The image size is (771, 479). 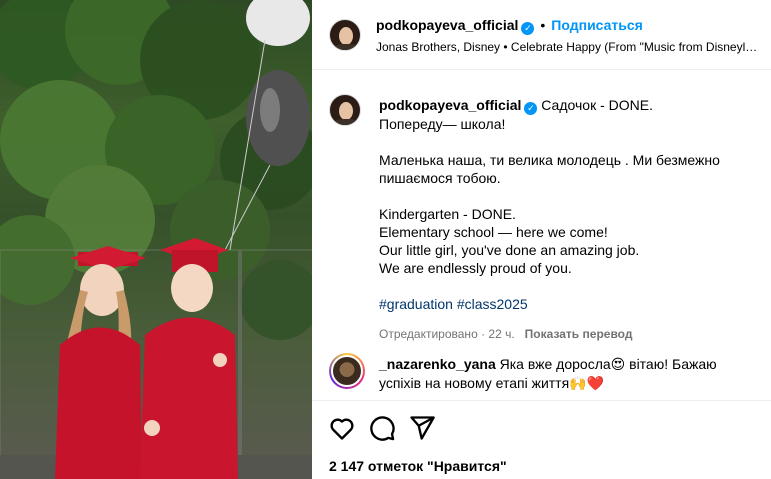 I want to click on caption-line: Попереду— школа!, so click(x=442, y=124).